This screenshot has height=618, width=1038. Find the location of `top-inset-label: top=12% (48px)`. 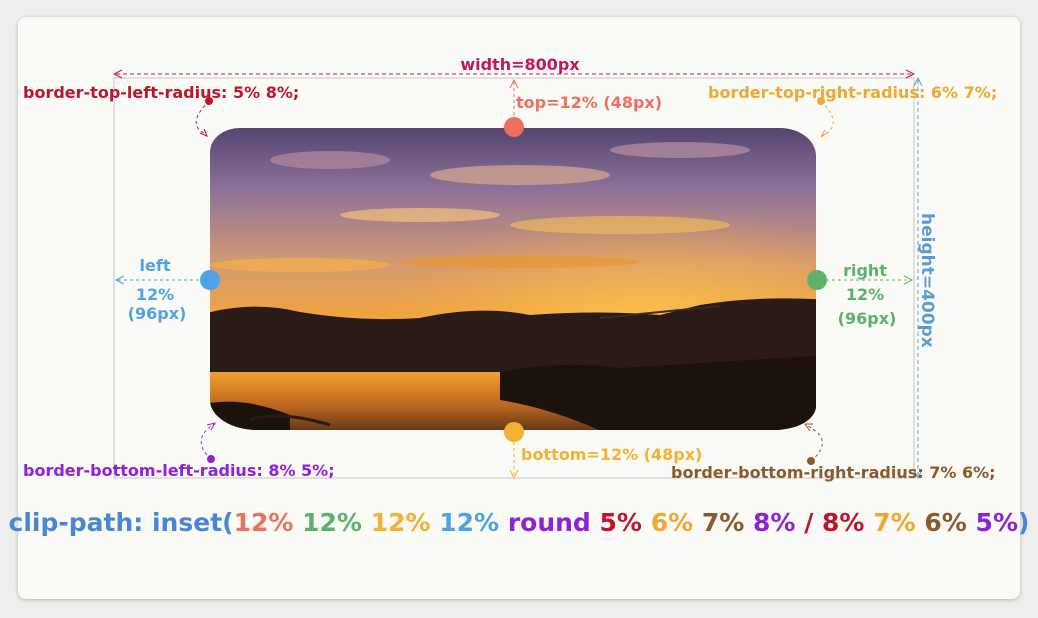

top-inset-label: top=12% (48px) is located at coordinates (589, 102).